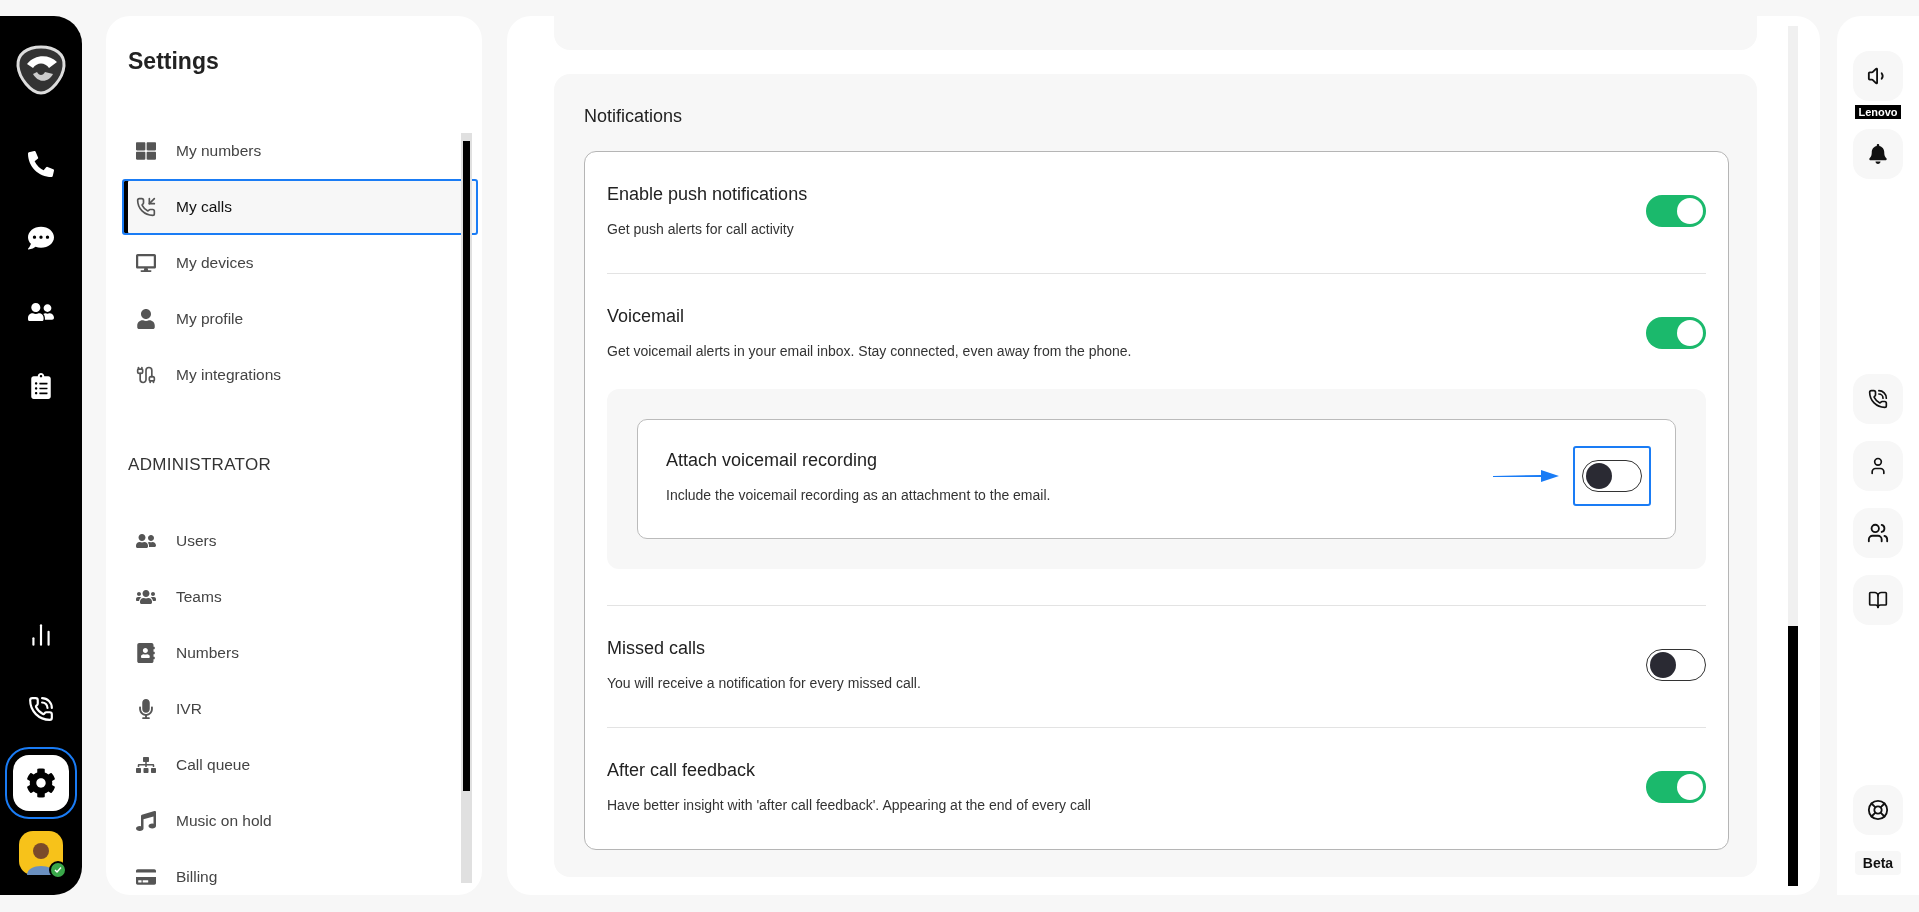 The image size is (1919, 912). What do you see at coordinates (41, 70) in the screenshot?
I see `logo-icon` at bounding box center [41, 70].